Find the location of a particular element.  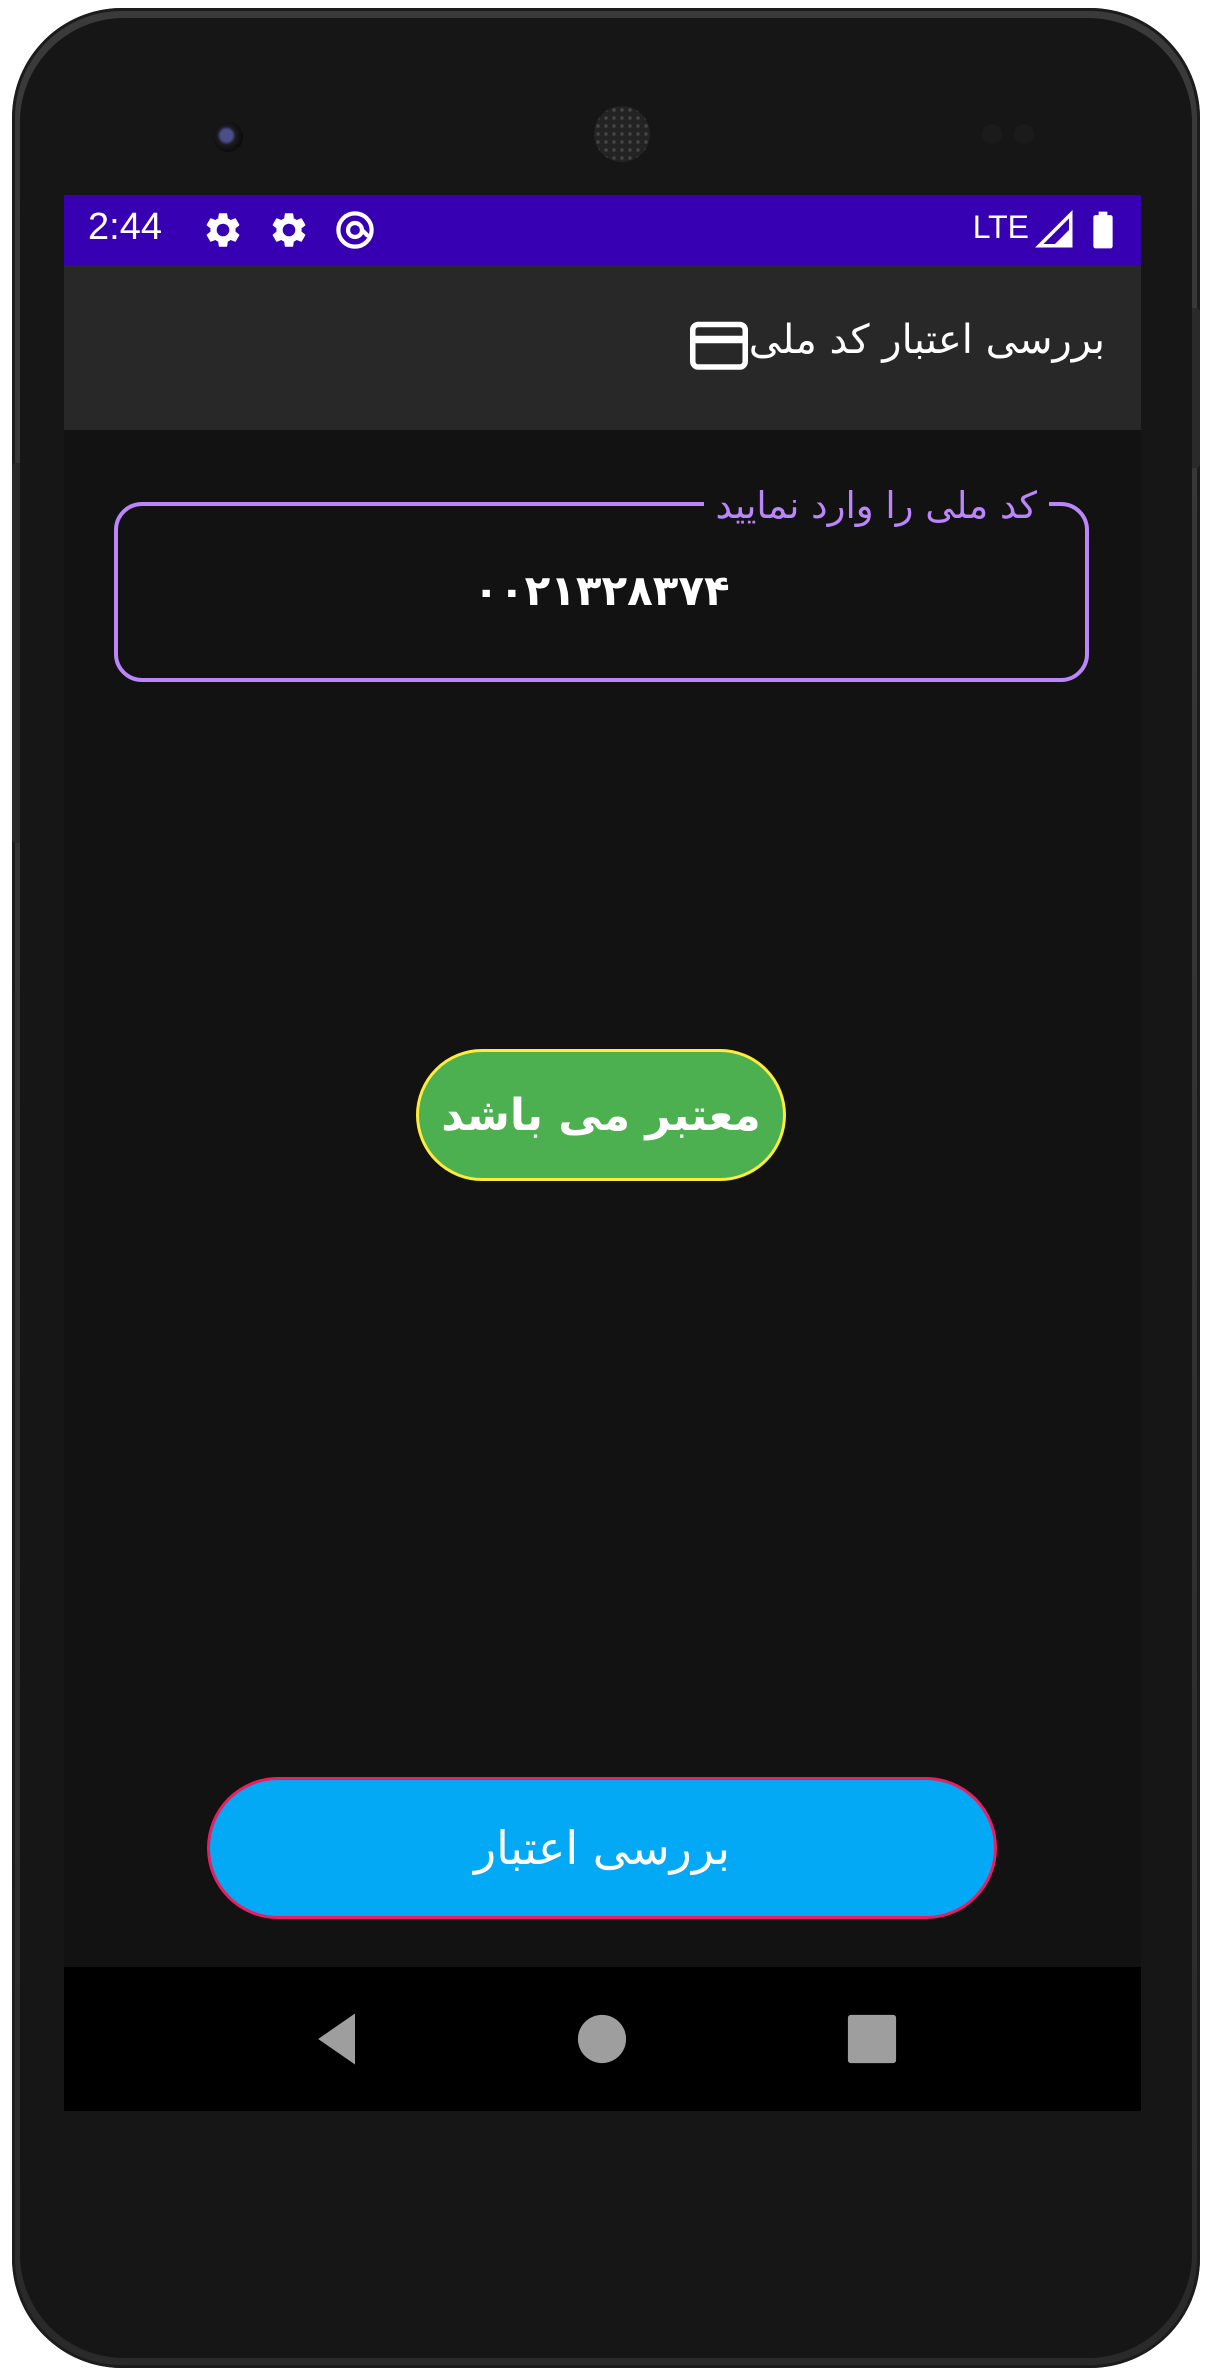

national-code-field: کد ملی را وارد نمایید ۰۰۲۱۳۲۸۳۷۴ is located at coordinates (601, 583).